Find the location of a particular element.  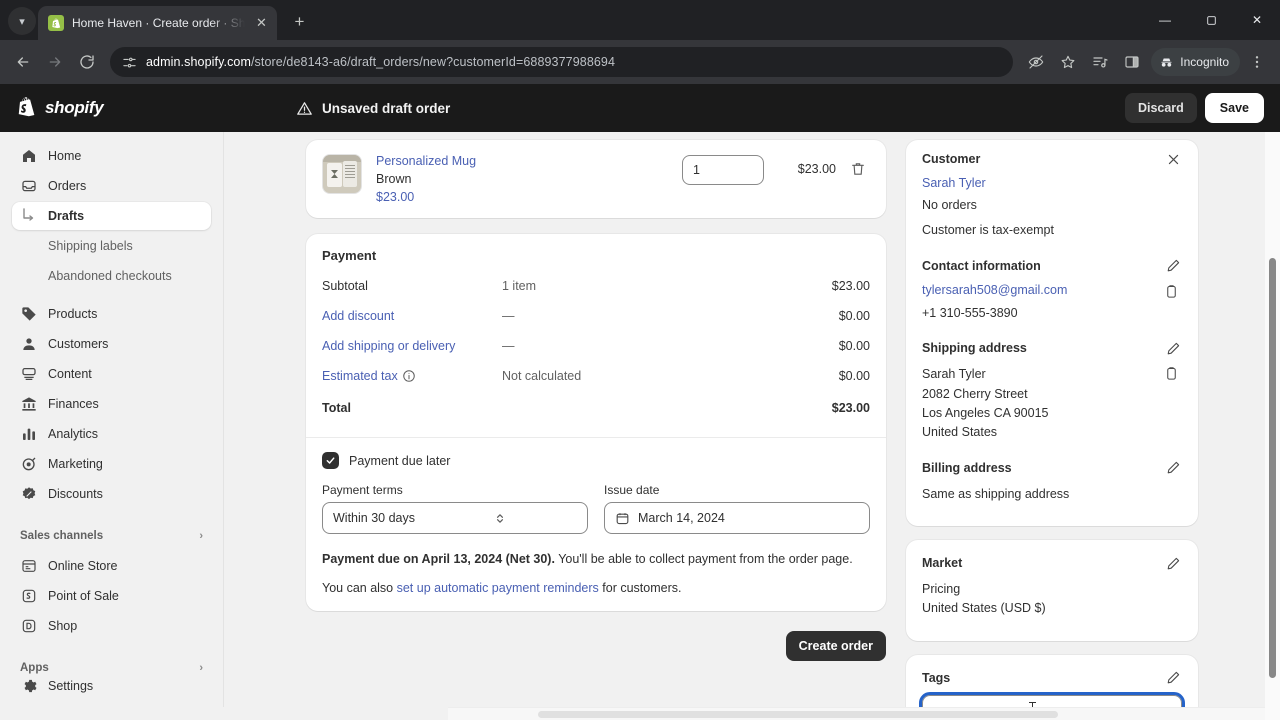

sidebar-item-point-of-sale: Point of Sale is located at coordinates (111, 596).